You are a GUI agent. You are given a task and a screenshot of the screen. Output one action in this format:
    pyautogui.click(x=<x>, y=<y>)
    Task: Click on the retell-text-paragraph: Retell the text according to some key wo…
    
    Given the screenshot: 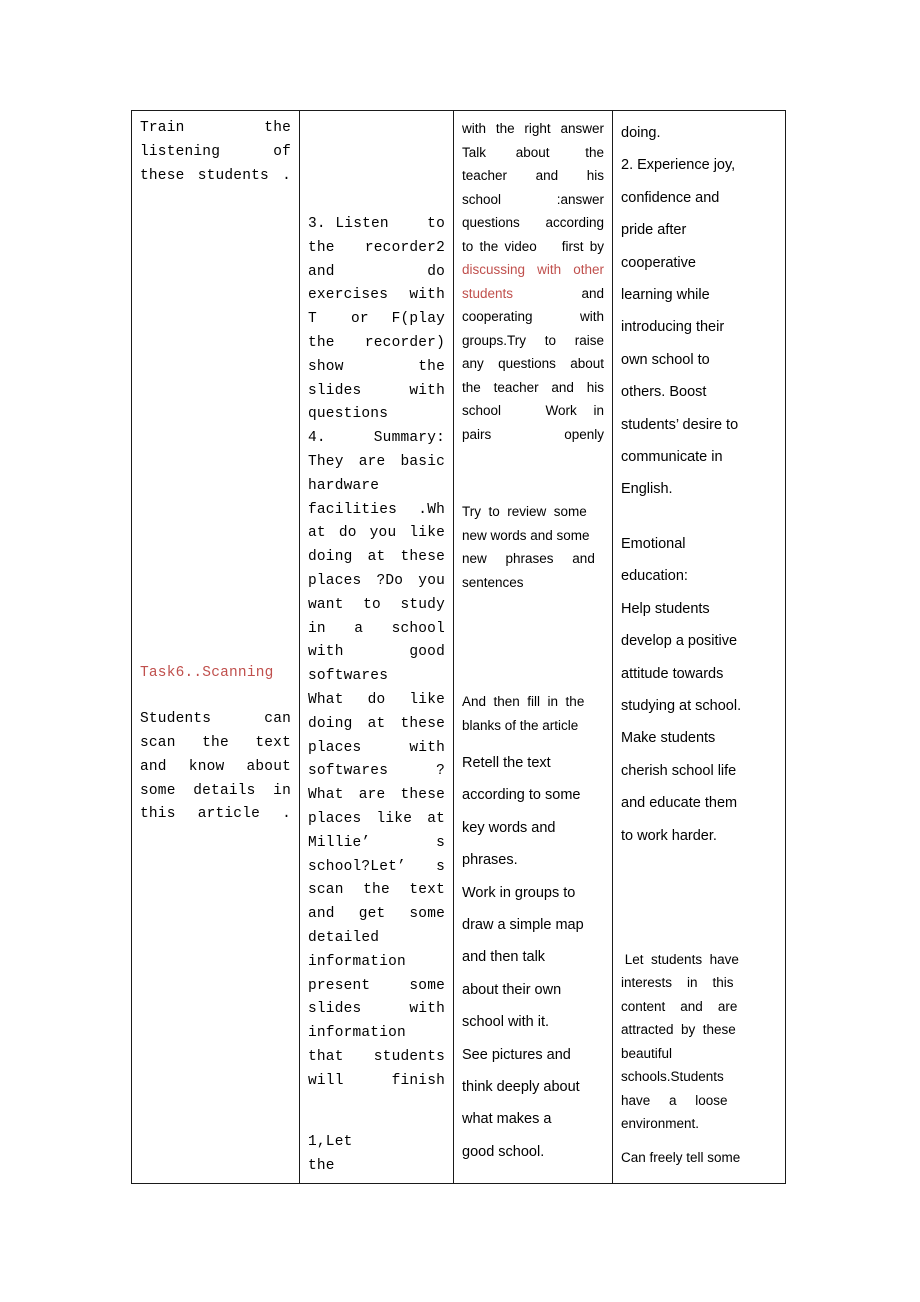 What is the action you would take?
    pyautogui.click(x=523, y=957)
    